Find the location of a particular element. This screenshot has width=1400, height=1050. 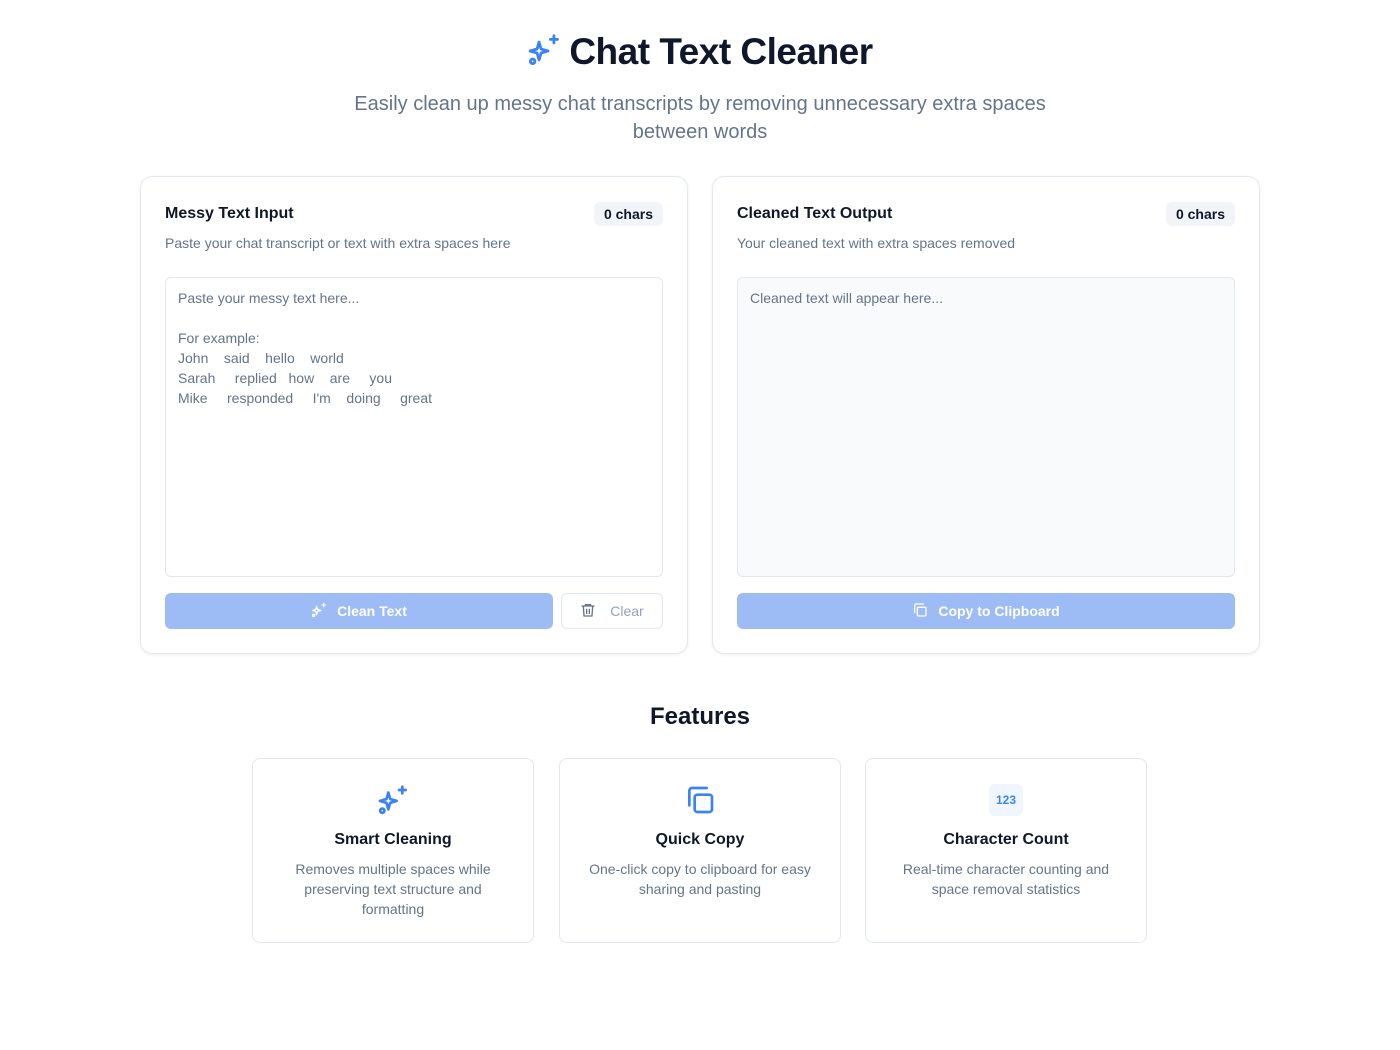

title-row: Chat Text Cleaner is located at coordinates (700, 52).